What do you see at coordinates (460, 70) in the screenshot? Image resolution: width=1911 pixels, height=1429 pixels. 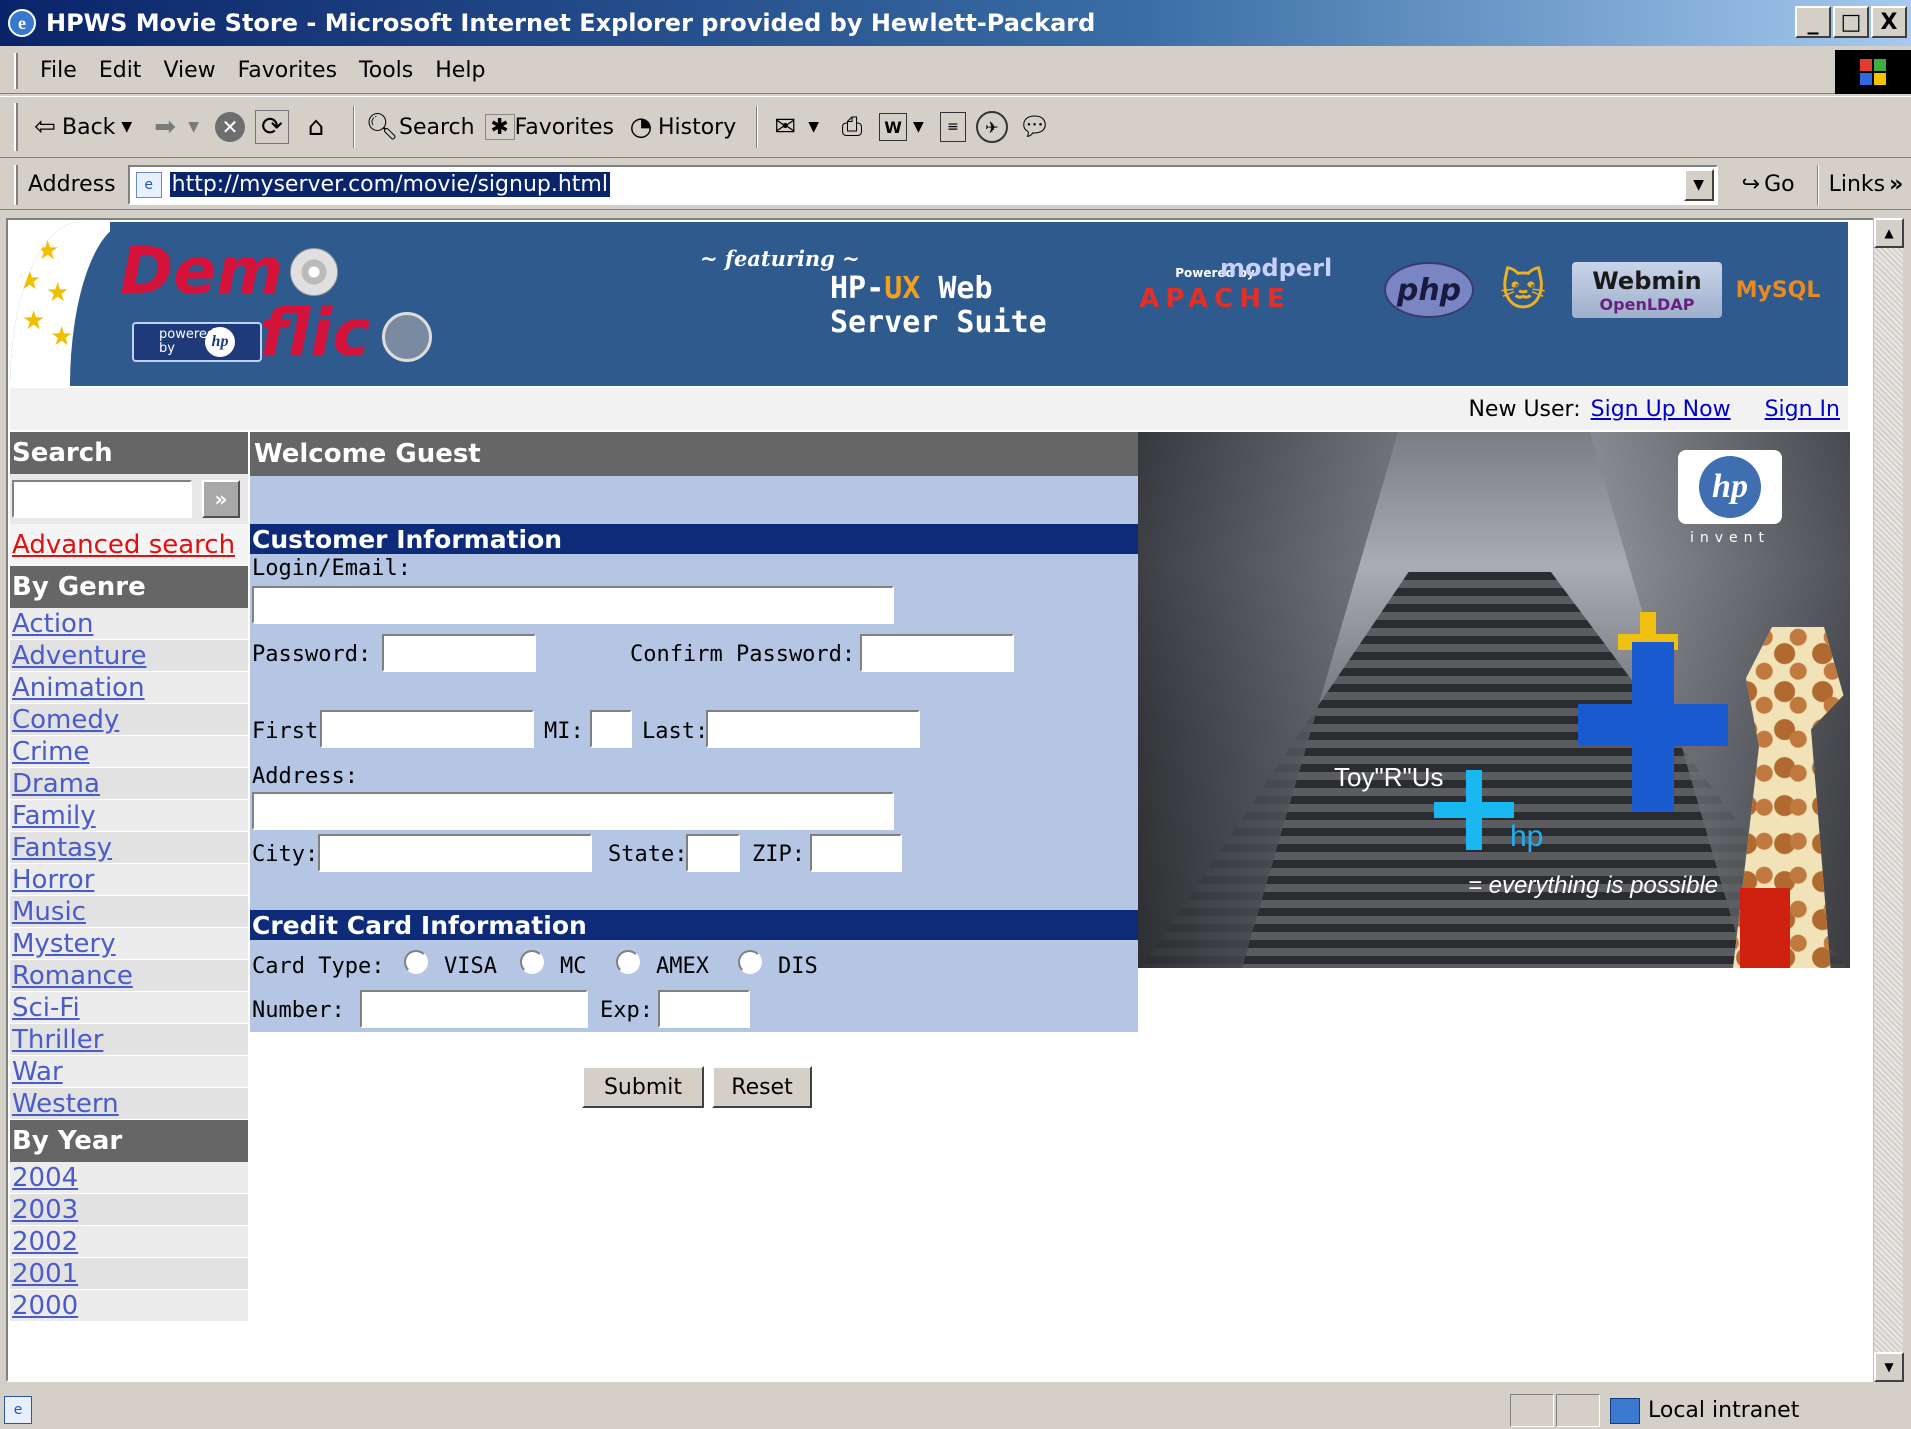 I see `menu-help: Help` at bounding box center [460, 70].